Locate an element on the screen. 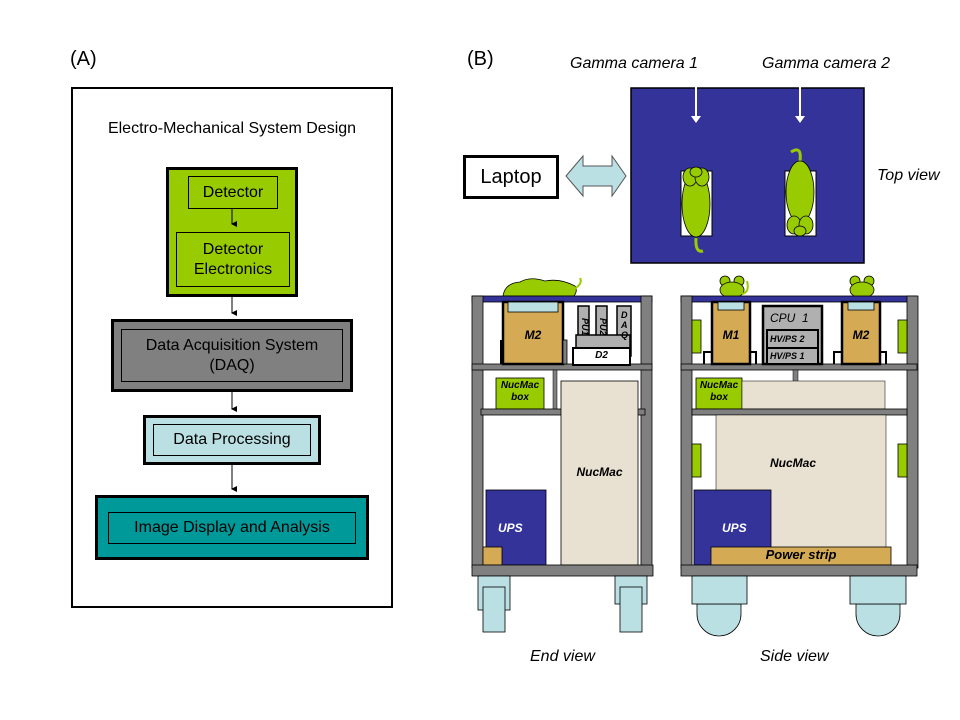 Image resolution: width=960 pixels, height=720 pixels. laptop-link-arrow is located at coordinates (596, 176).